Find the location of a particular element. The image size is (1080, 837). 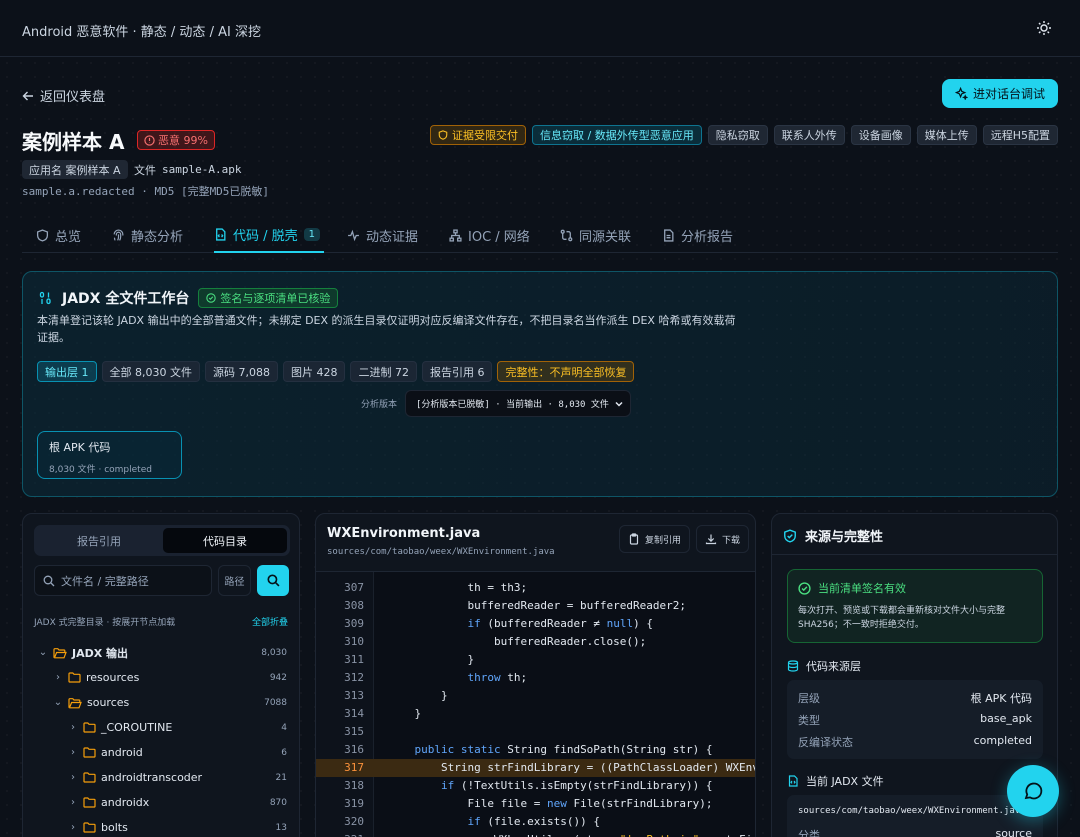

tab-code-unpack: 代码 / 脱壳 1 is located at coordinates (269, 235).